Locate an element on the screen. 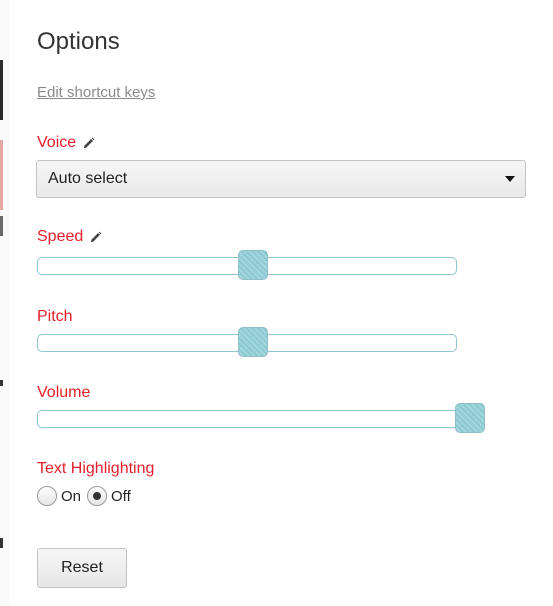 This screenshot has height=606, width=553. text-highlighting-radio-group: On Off is located at coordinates (87, 496).